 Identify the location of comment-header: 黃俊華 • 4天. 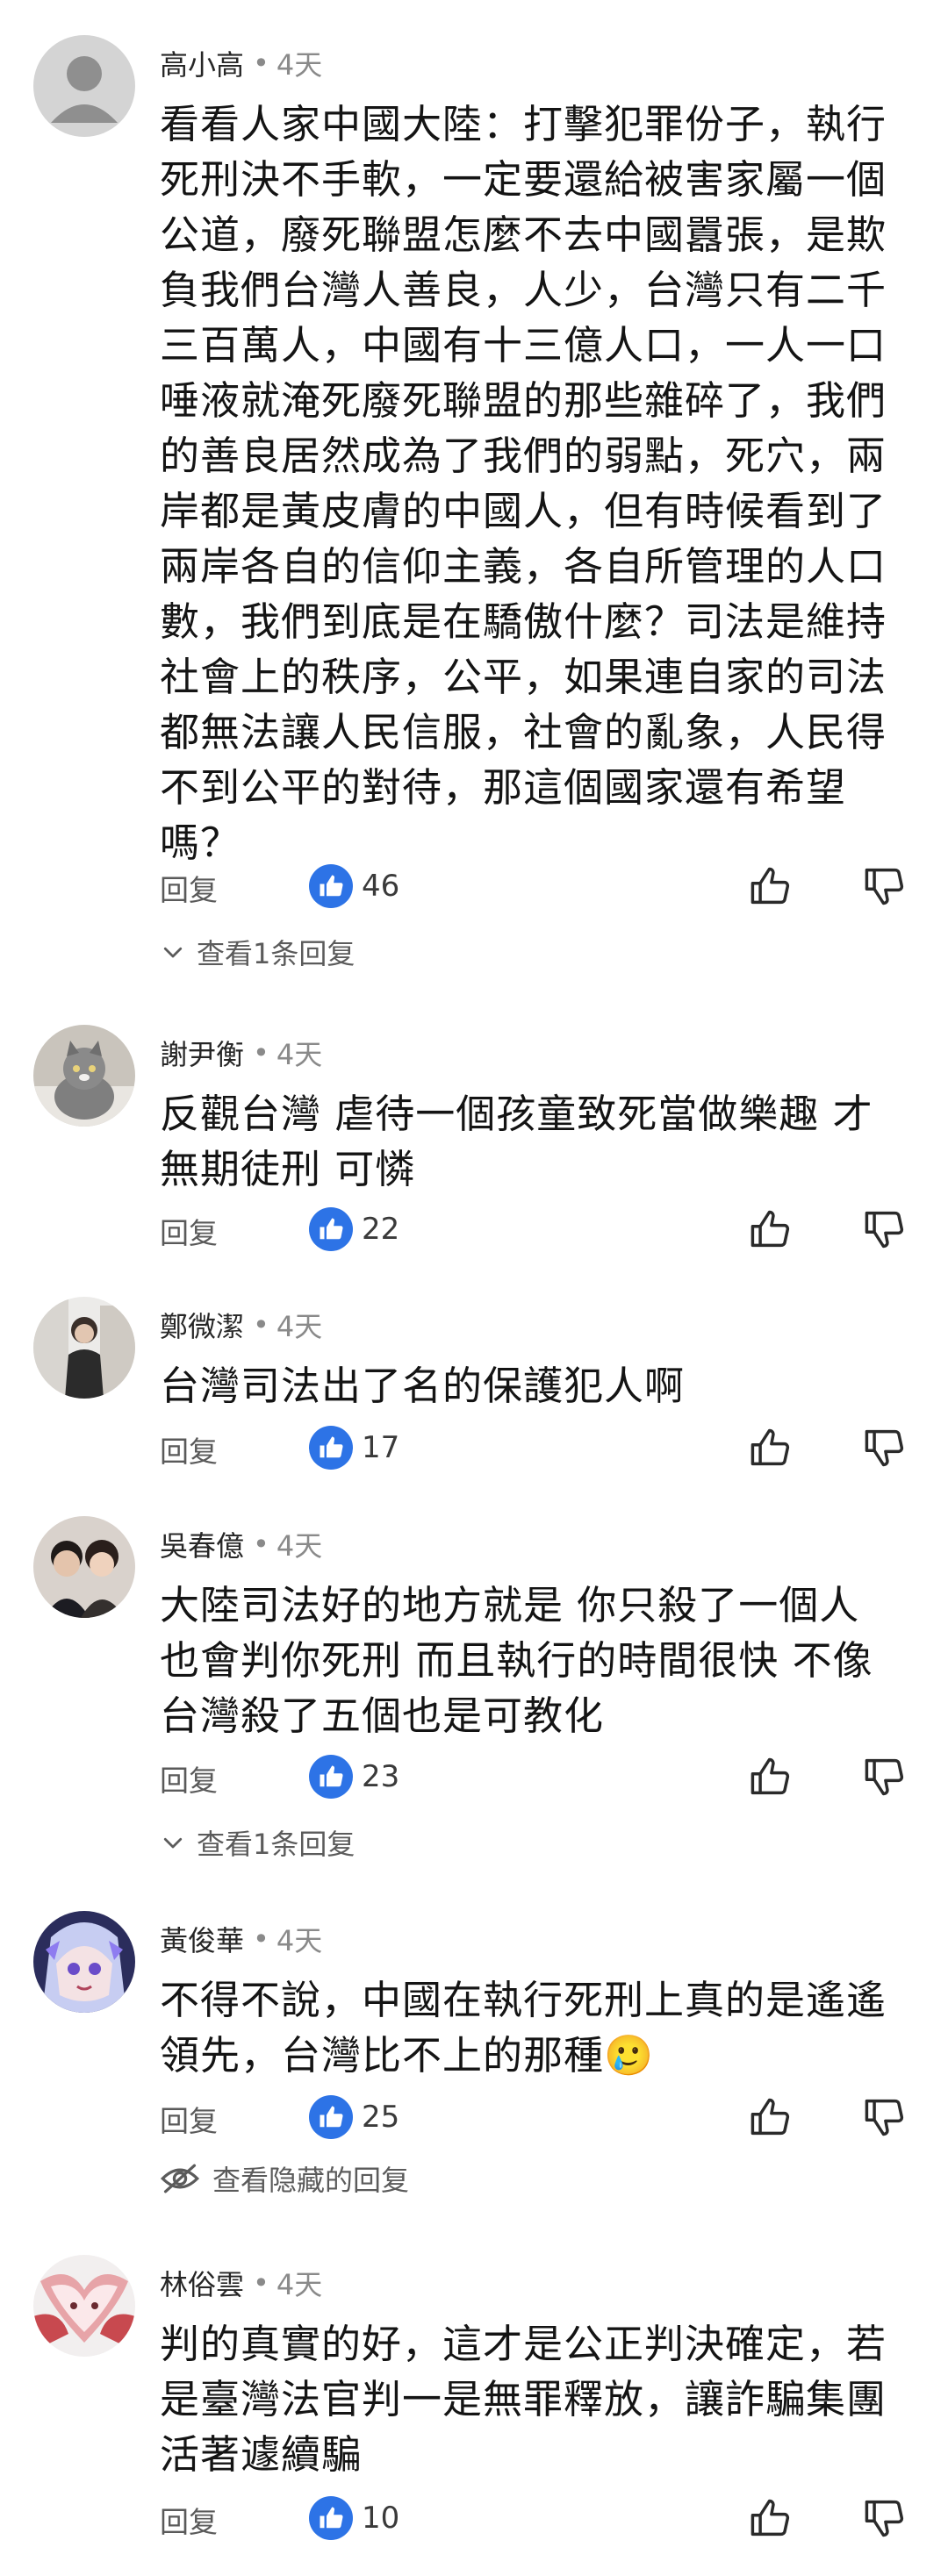
(241, 1939).